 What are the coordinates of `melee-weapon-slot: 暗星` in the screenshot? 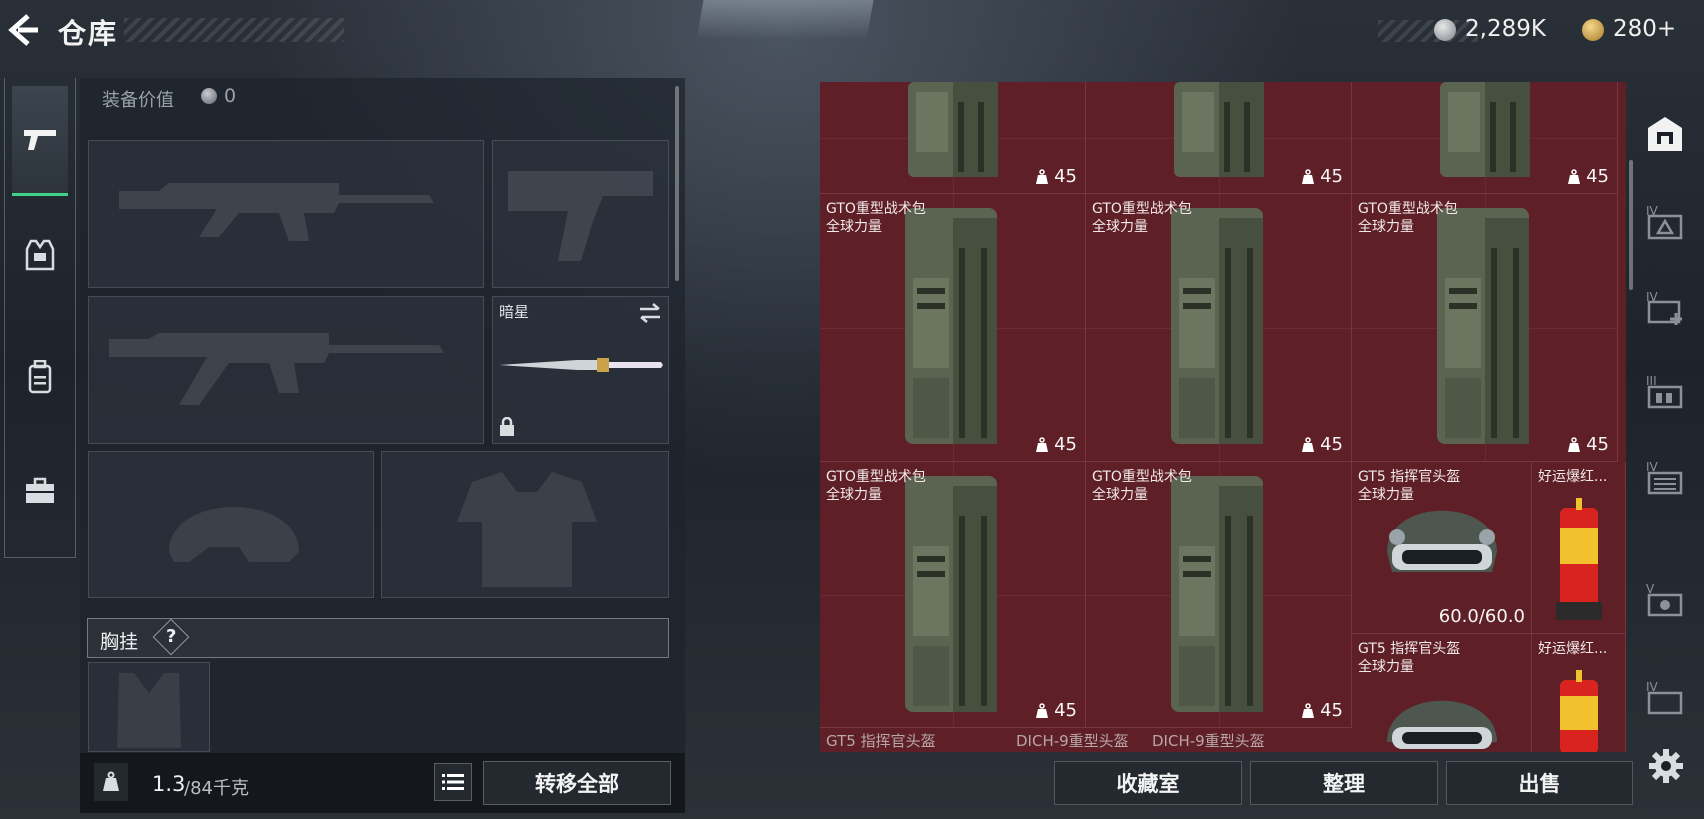 It's located at (580, 370).